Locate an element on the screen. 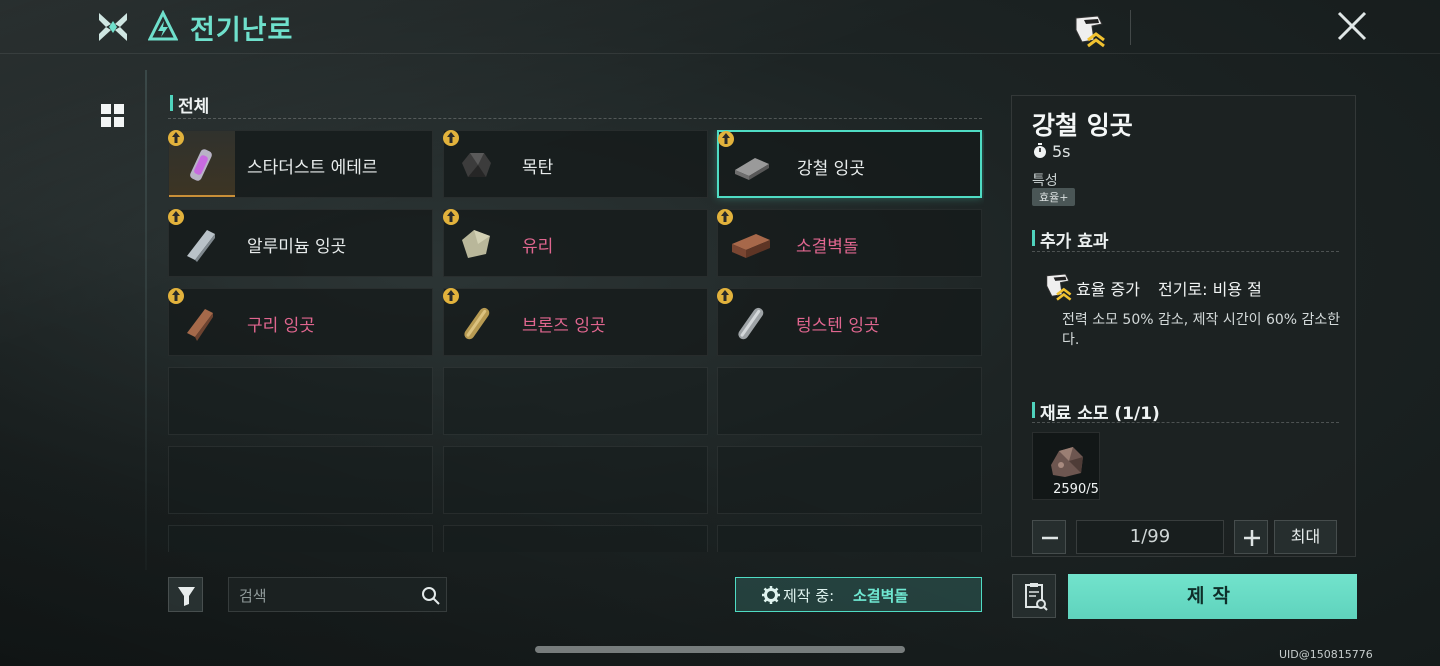 The image size is (1440, 666). increase-button is located at coordinates (1251, 537).